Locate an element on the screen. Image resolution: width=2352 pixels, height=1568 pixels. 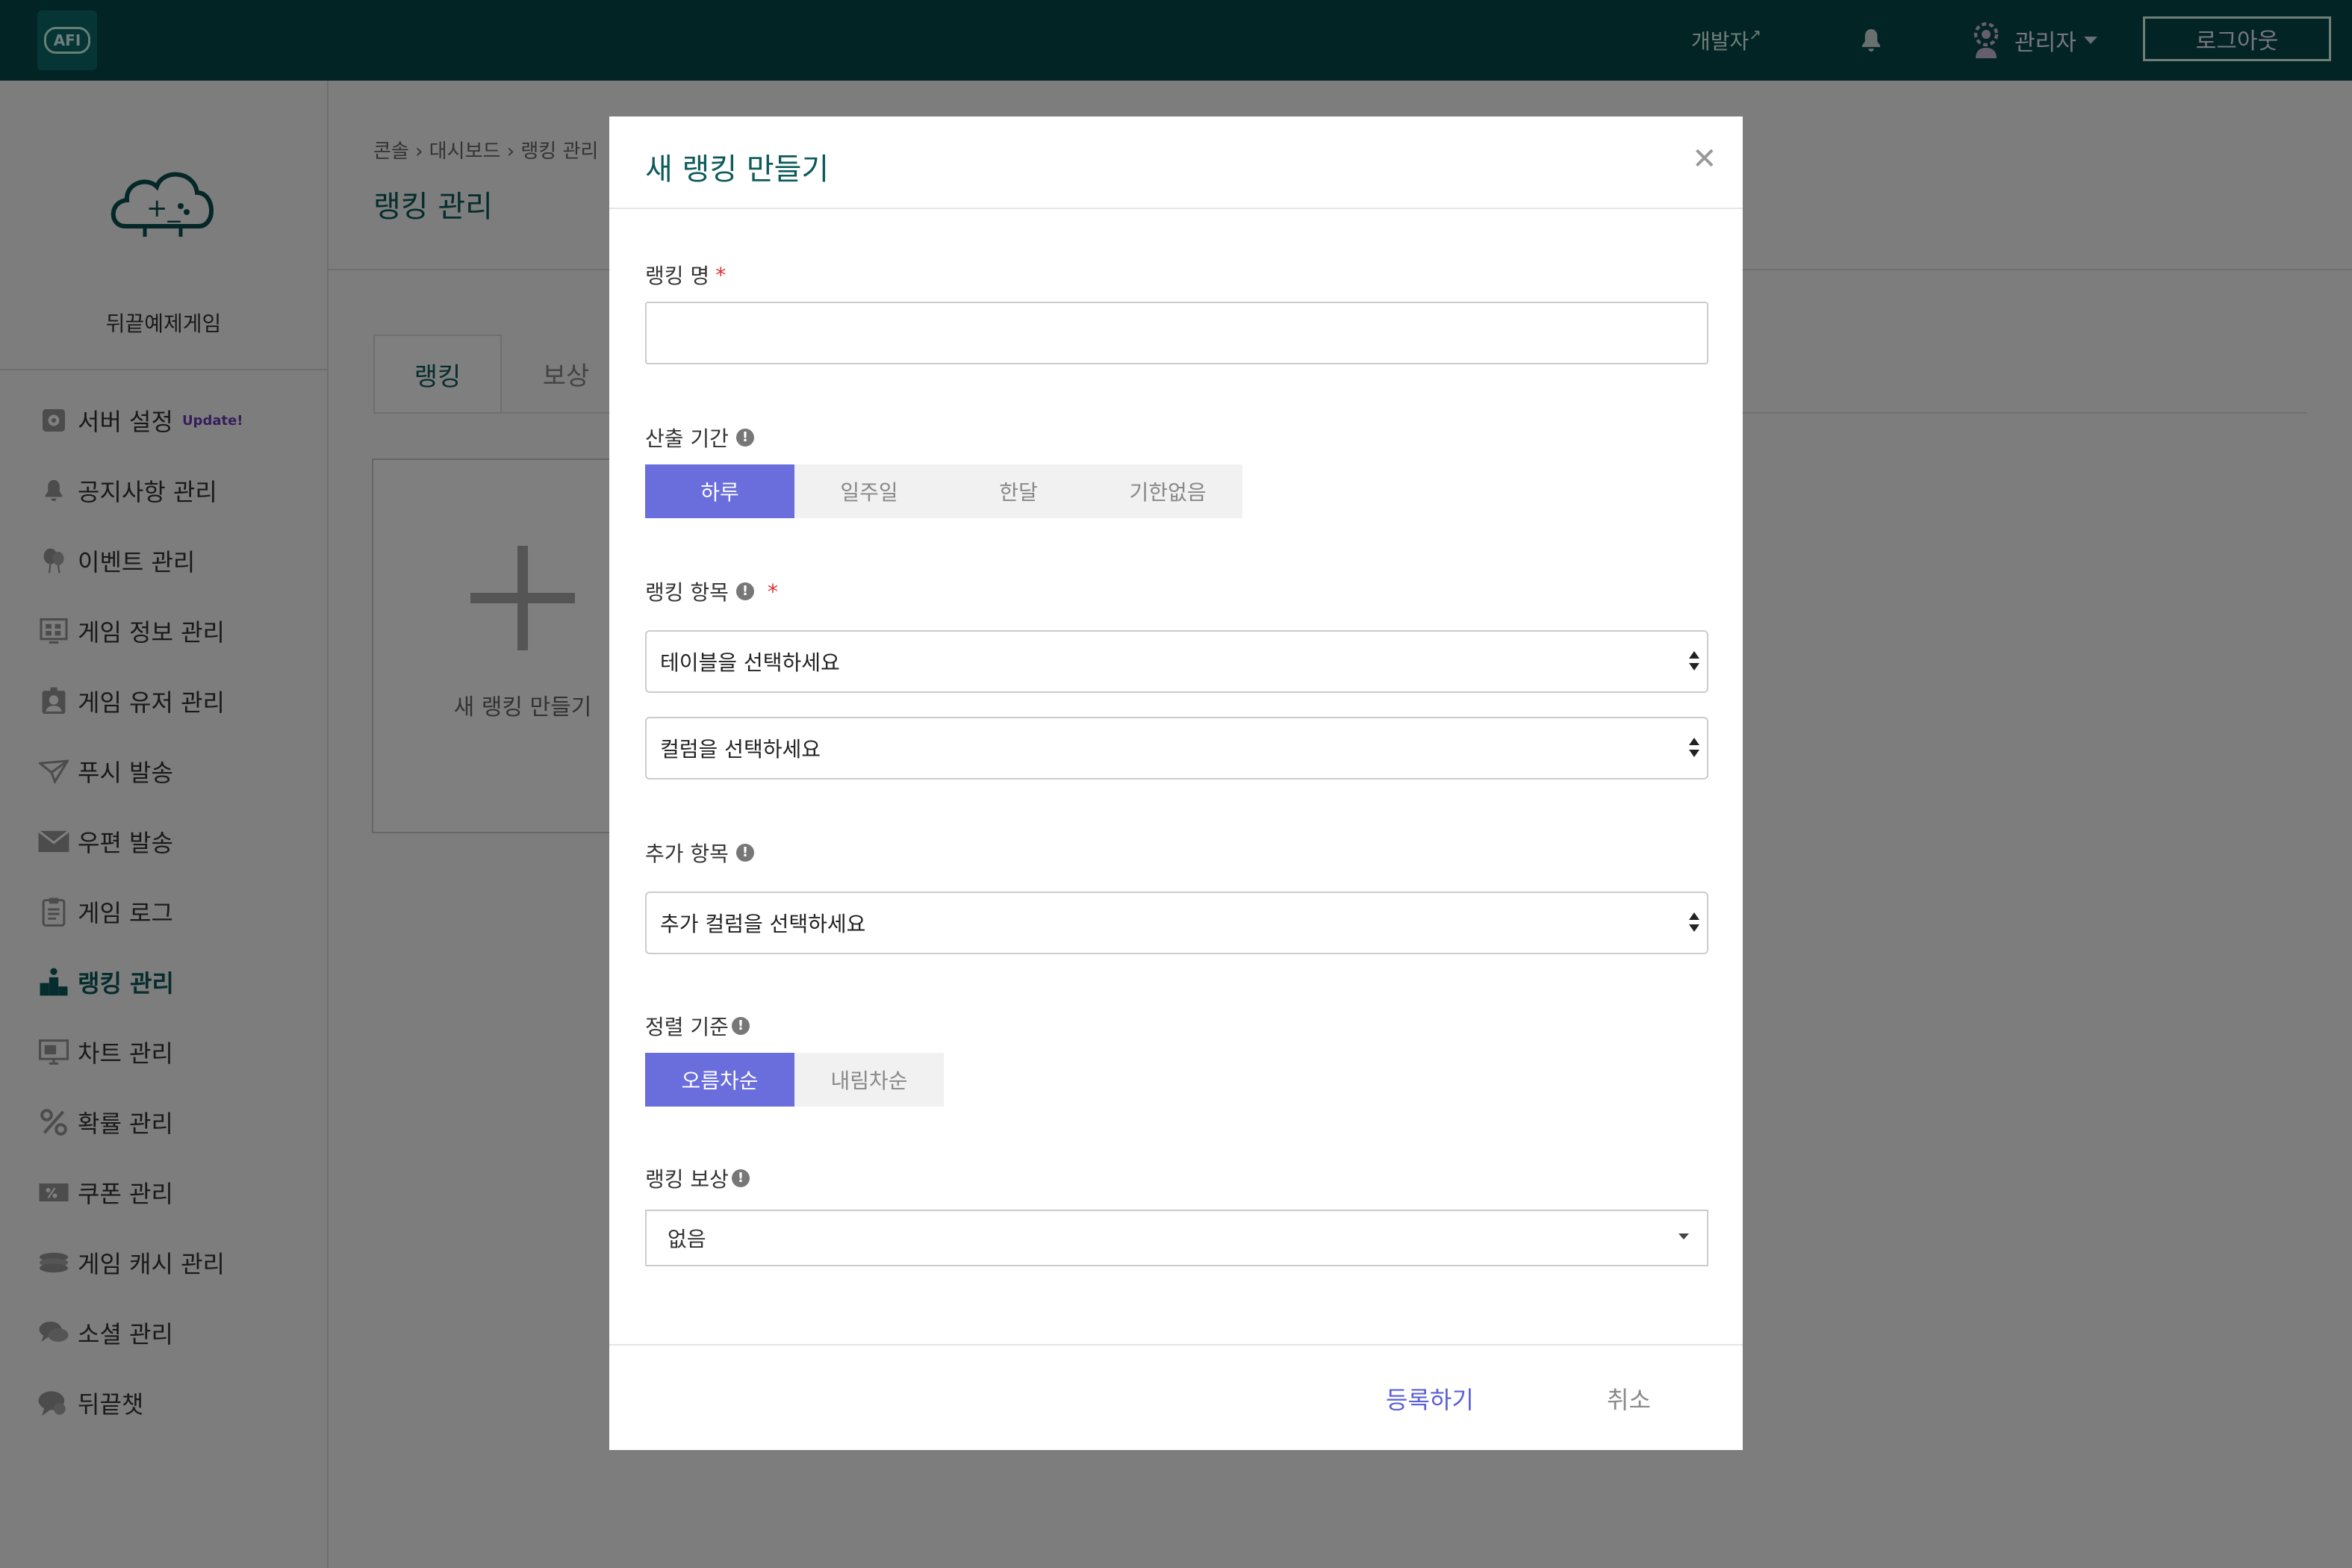
reward-dropdown: 없음 is located at coordinates (1176, 1238).